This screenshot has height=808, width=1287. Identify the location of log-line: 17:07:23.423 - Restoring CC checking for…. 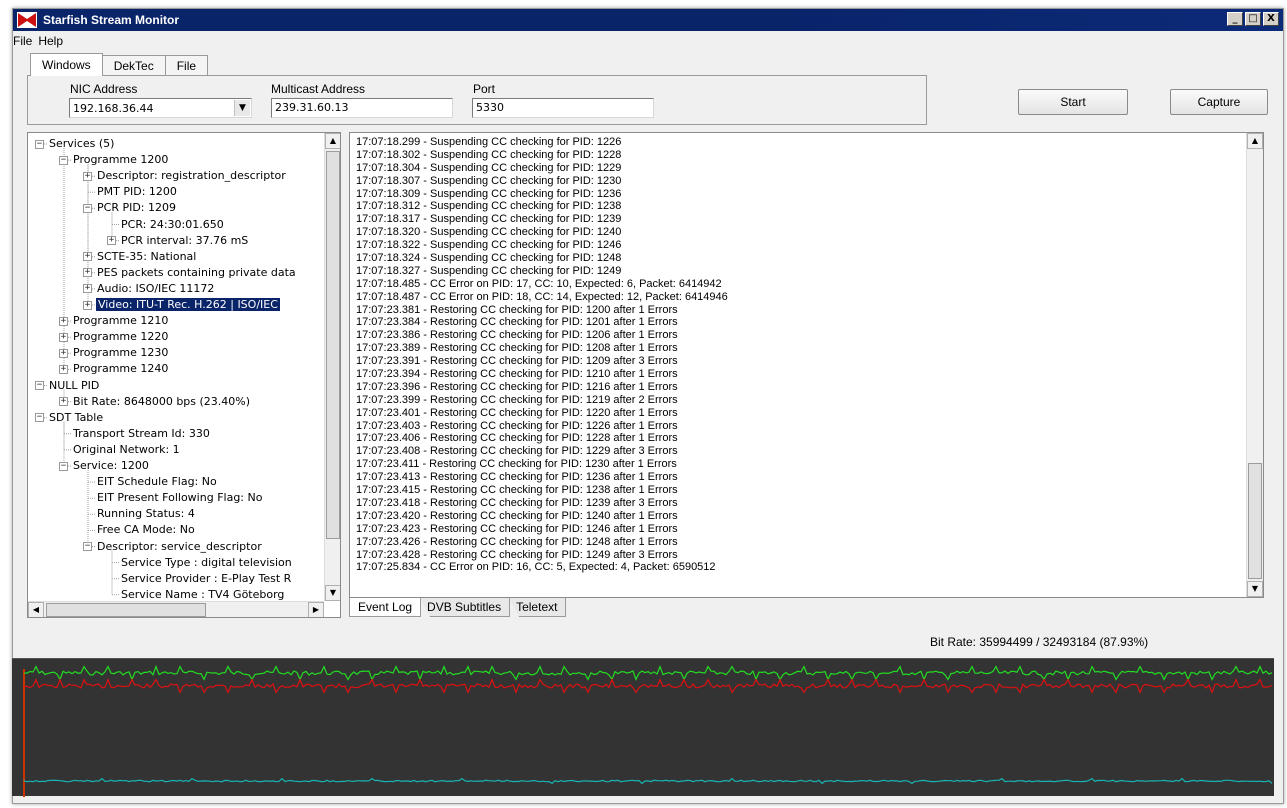
(517, 528).